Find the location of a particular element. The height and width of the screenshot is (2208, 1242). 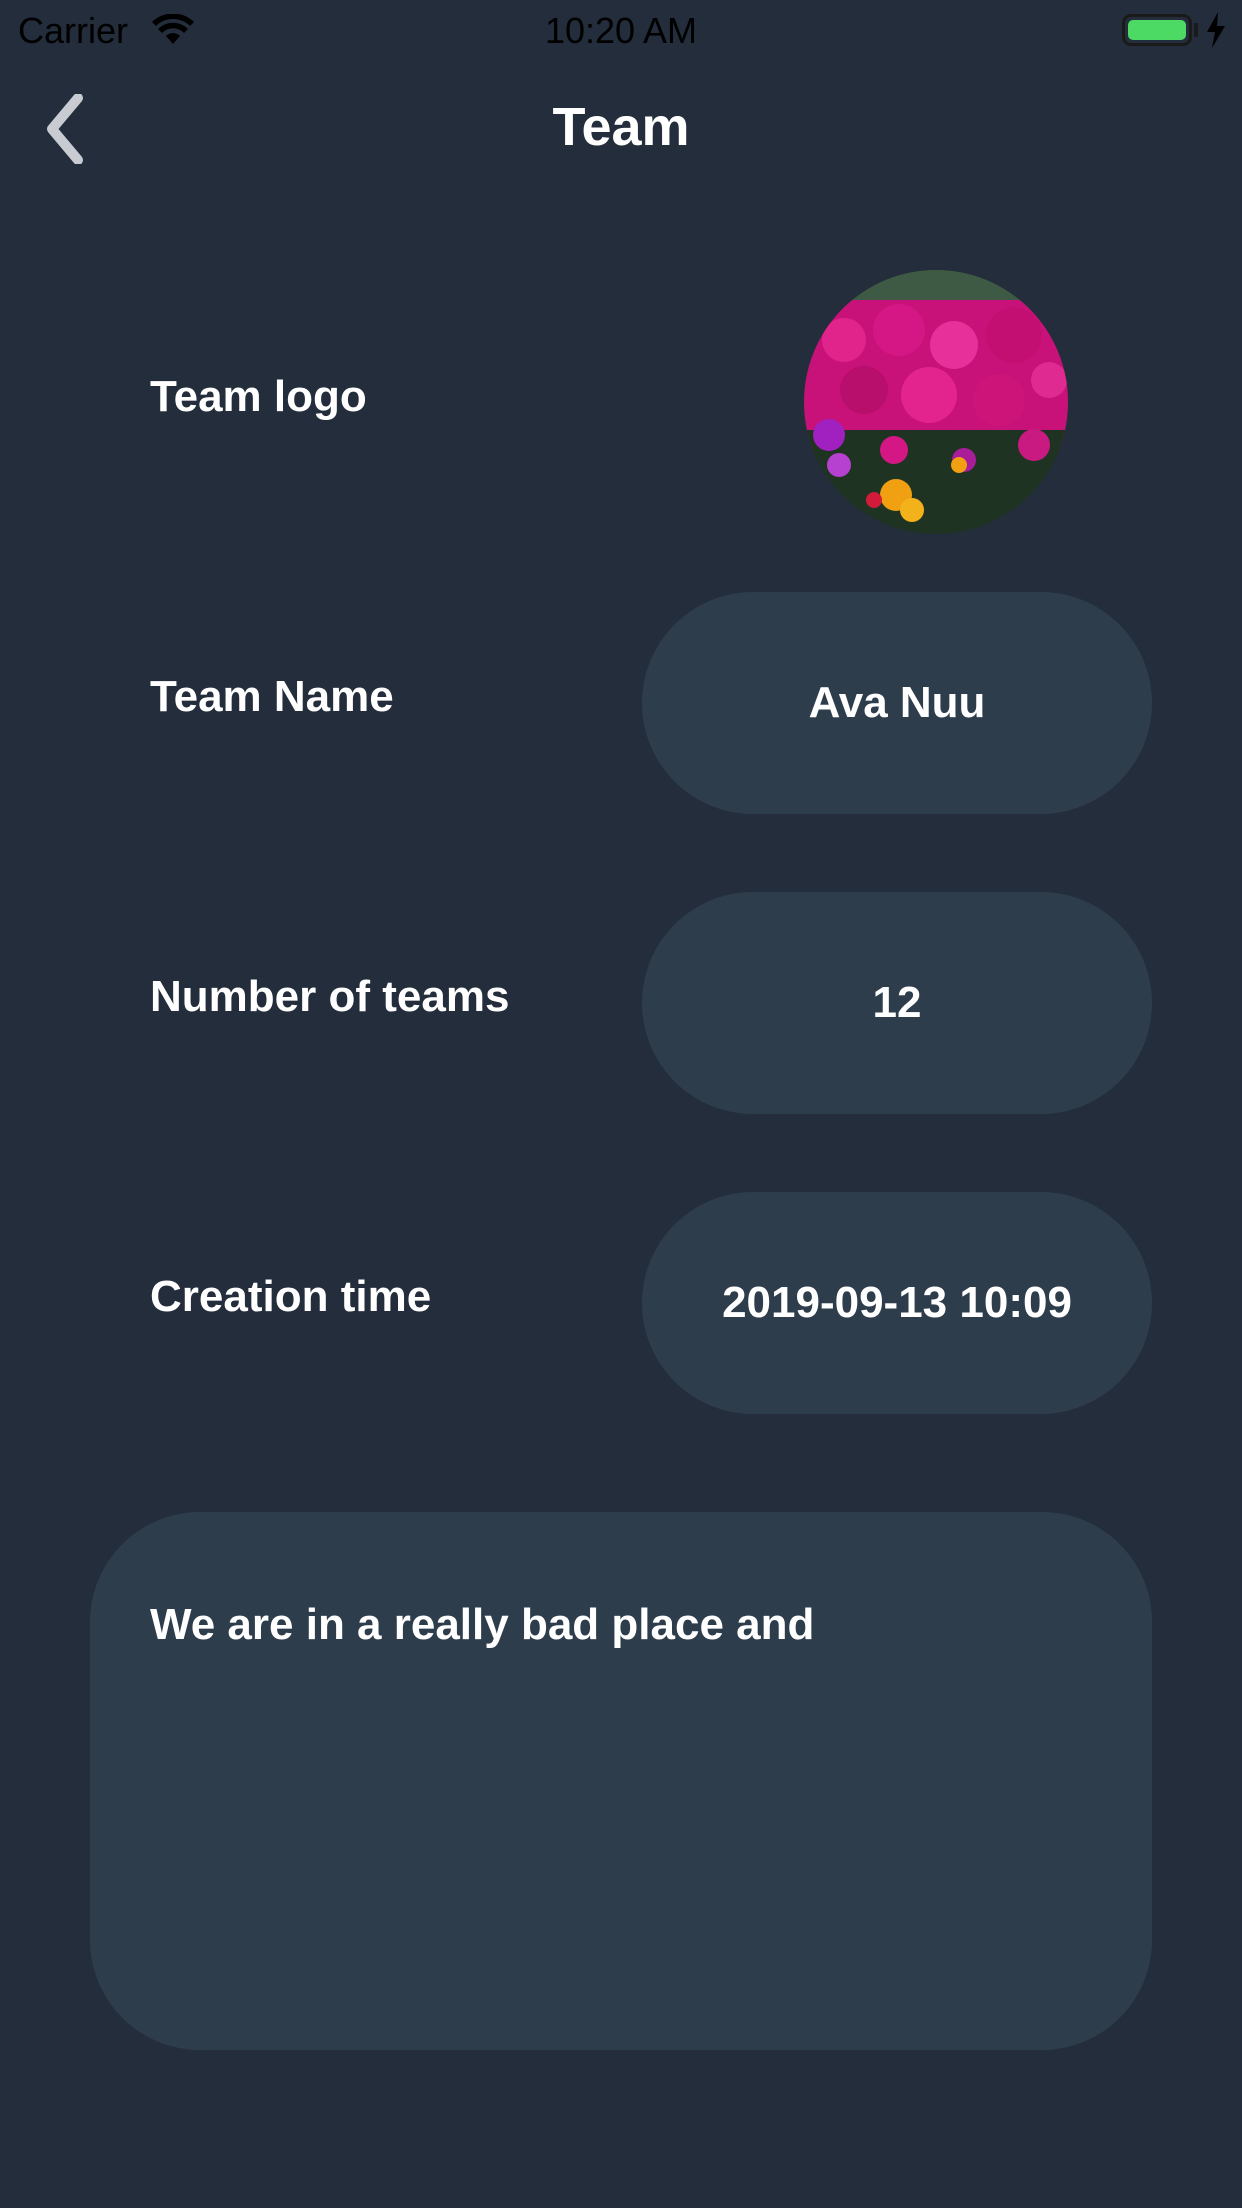

number-of-teams-label: Number of teams is located at coordinates (330, 996).